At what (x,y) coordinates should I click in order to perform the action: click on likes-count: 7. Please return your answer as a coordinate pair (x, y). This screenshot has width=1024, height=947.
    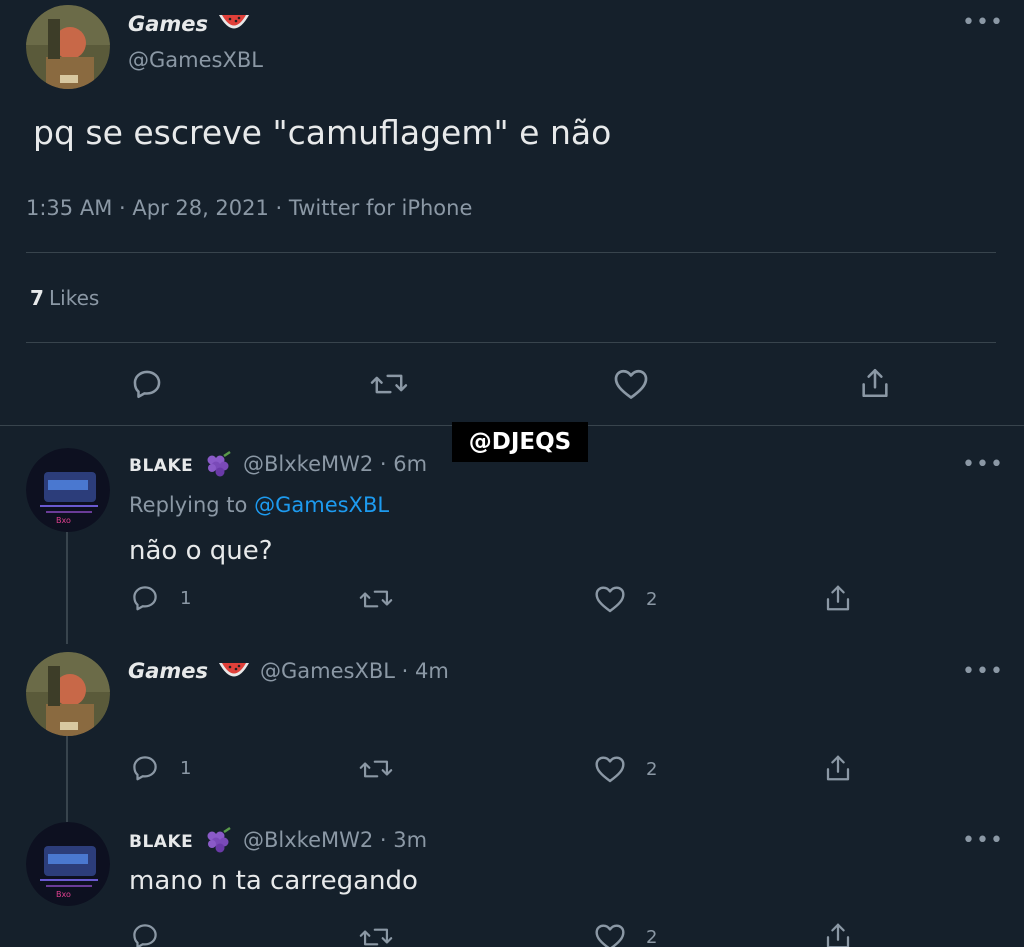
    Looking at the image, I should click on (37, 298).